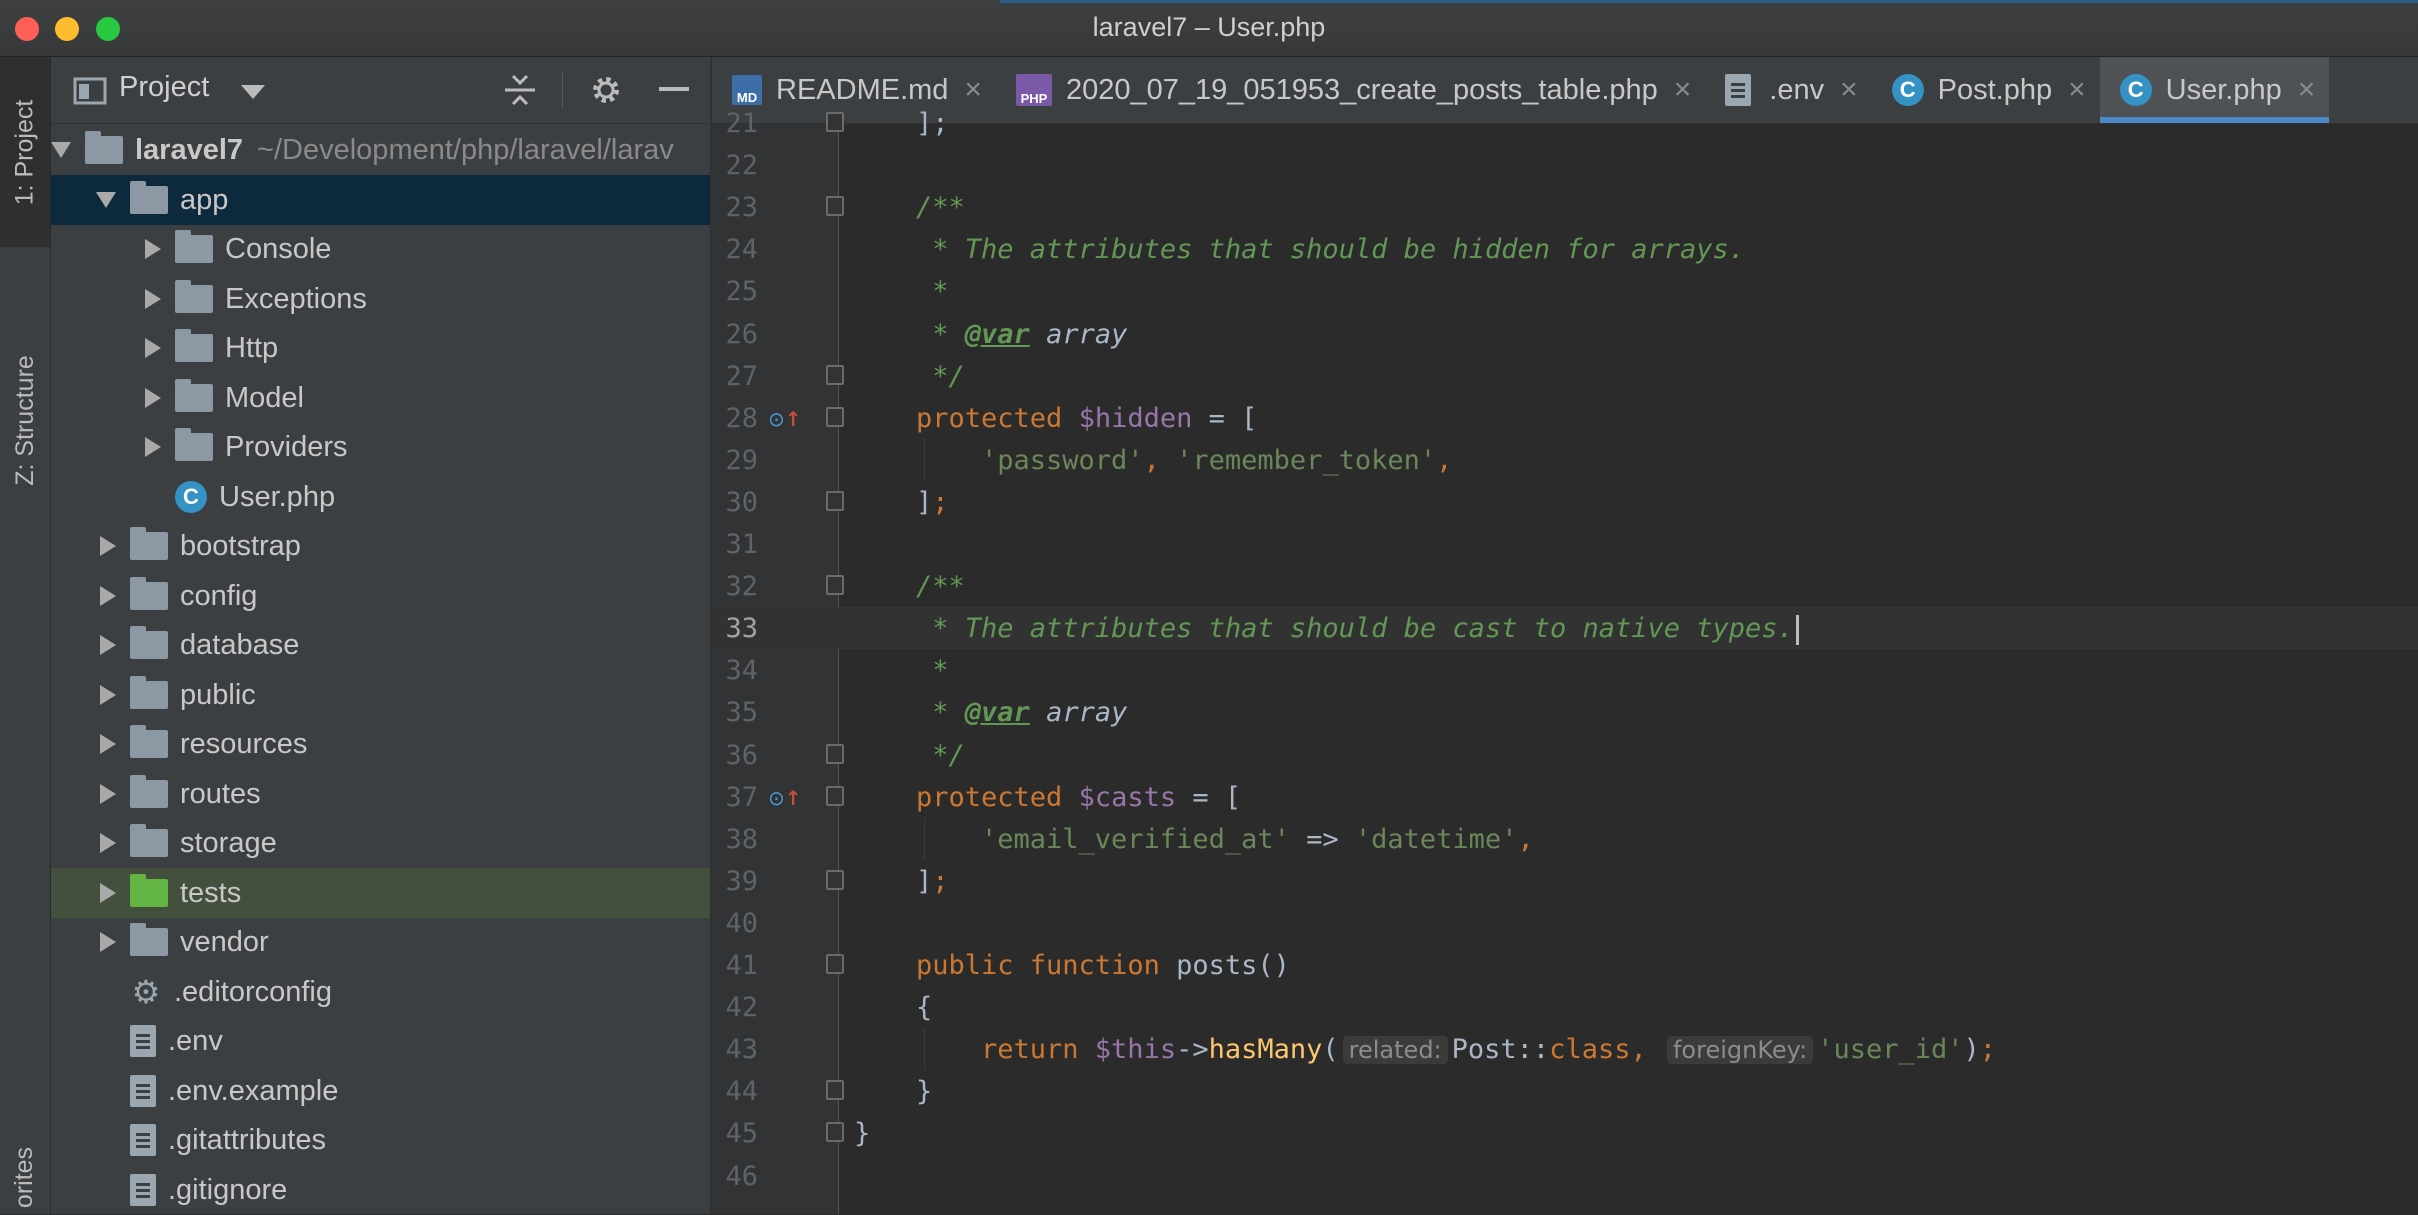  What do you see at coordinates (1216, 460) in the screenshot?
I see `code-text: 'password', 'remember_token',` at bounding box center [1216, 460].